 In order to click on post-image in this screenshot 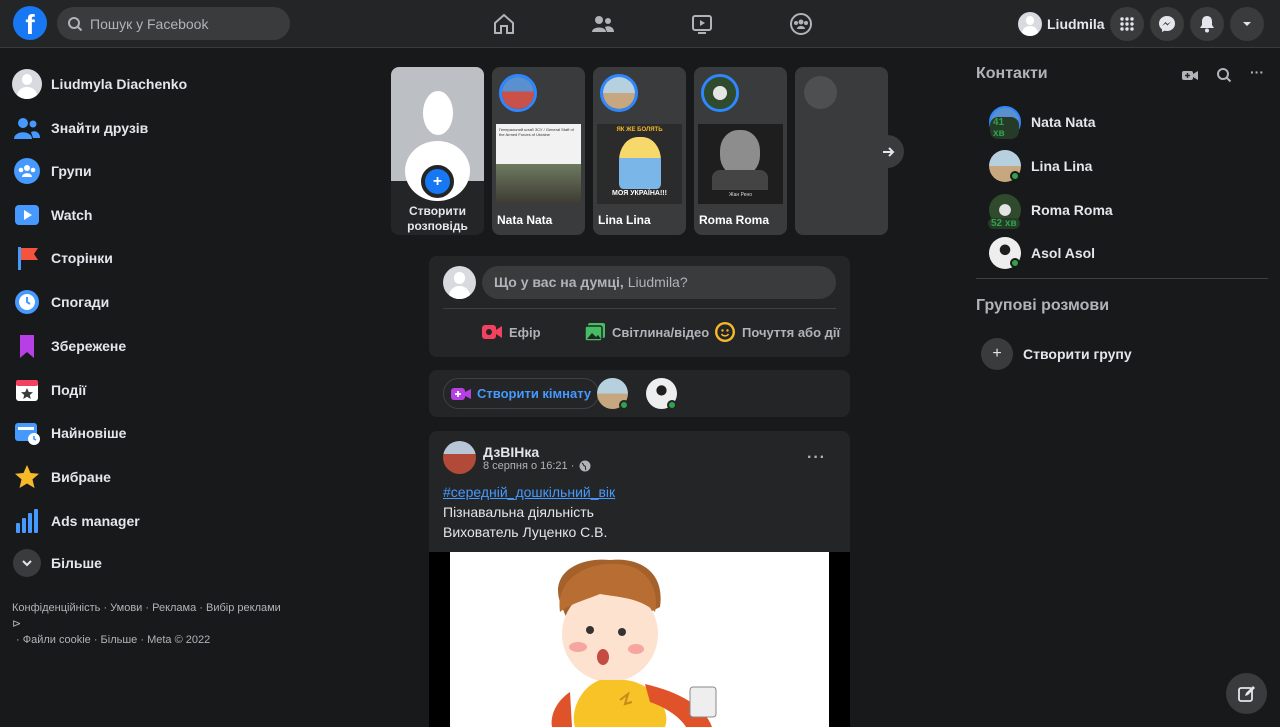, I will do `click(639, 639)`.